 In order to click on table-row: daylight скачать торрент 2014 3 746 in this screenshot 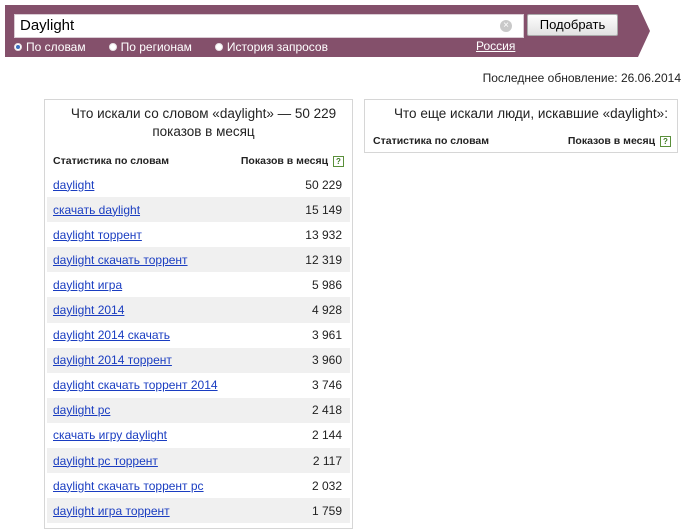, I will do `click(198, 385)`.